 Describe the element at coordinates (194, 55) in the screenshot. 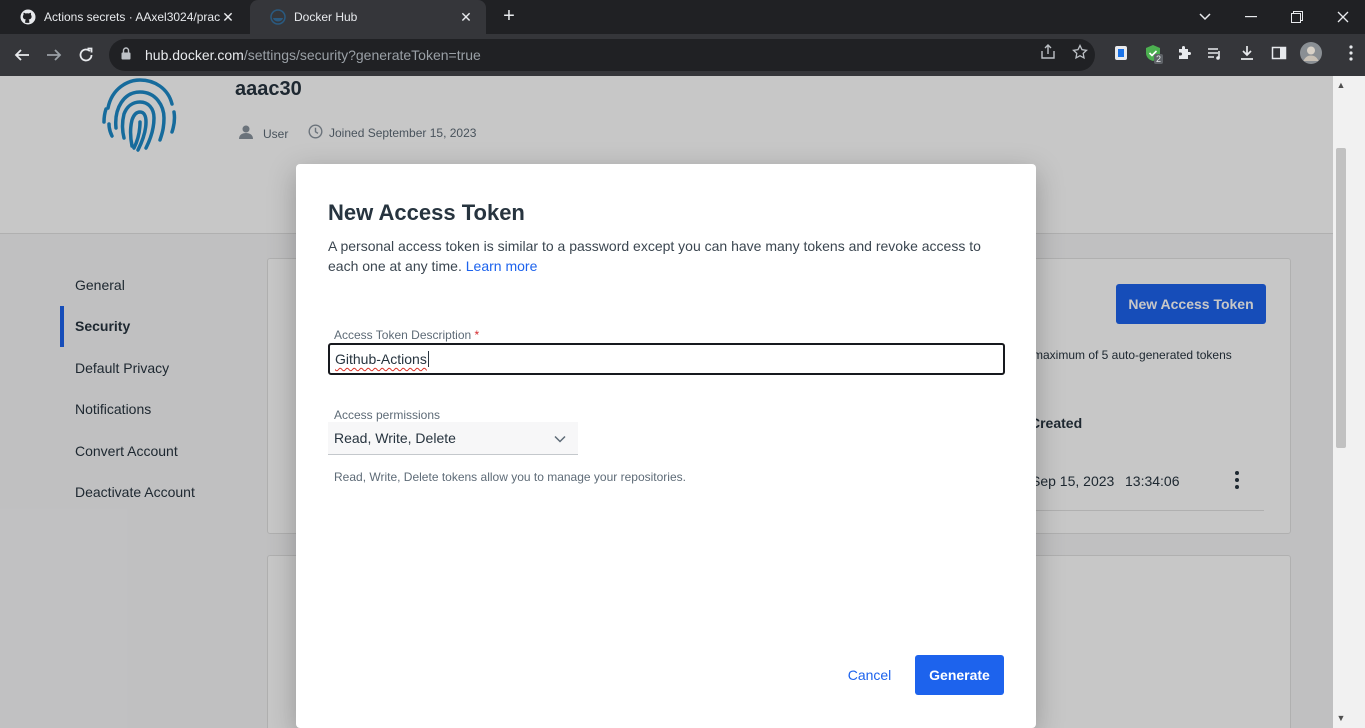

I see `url-host: hub.docker.com` at that location.